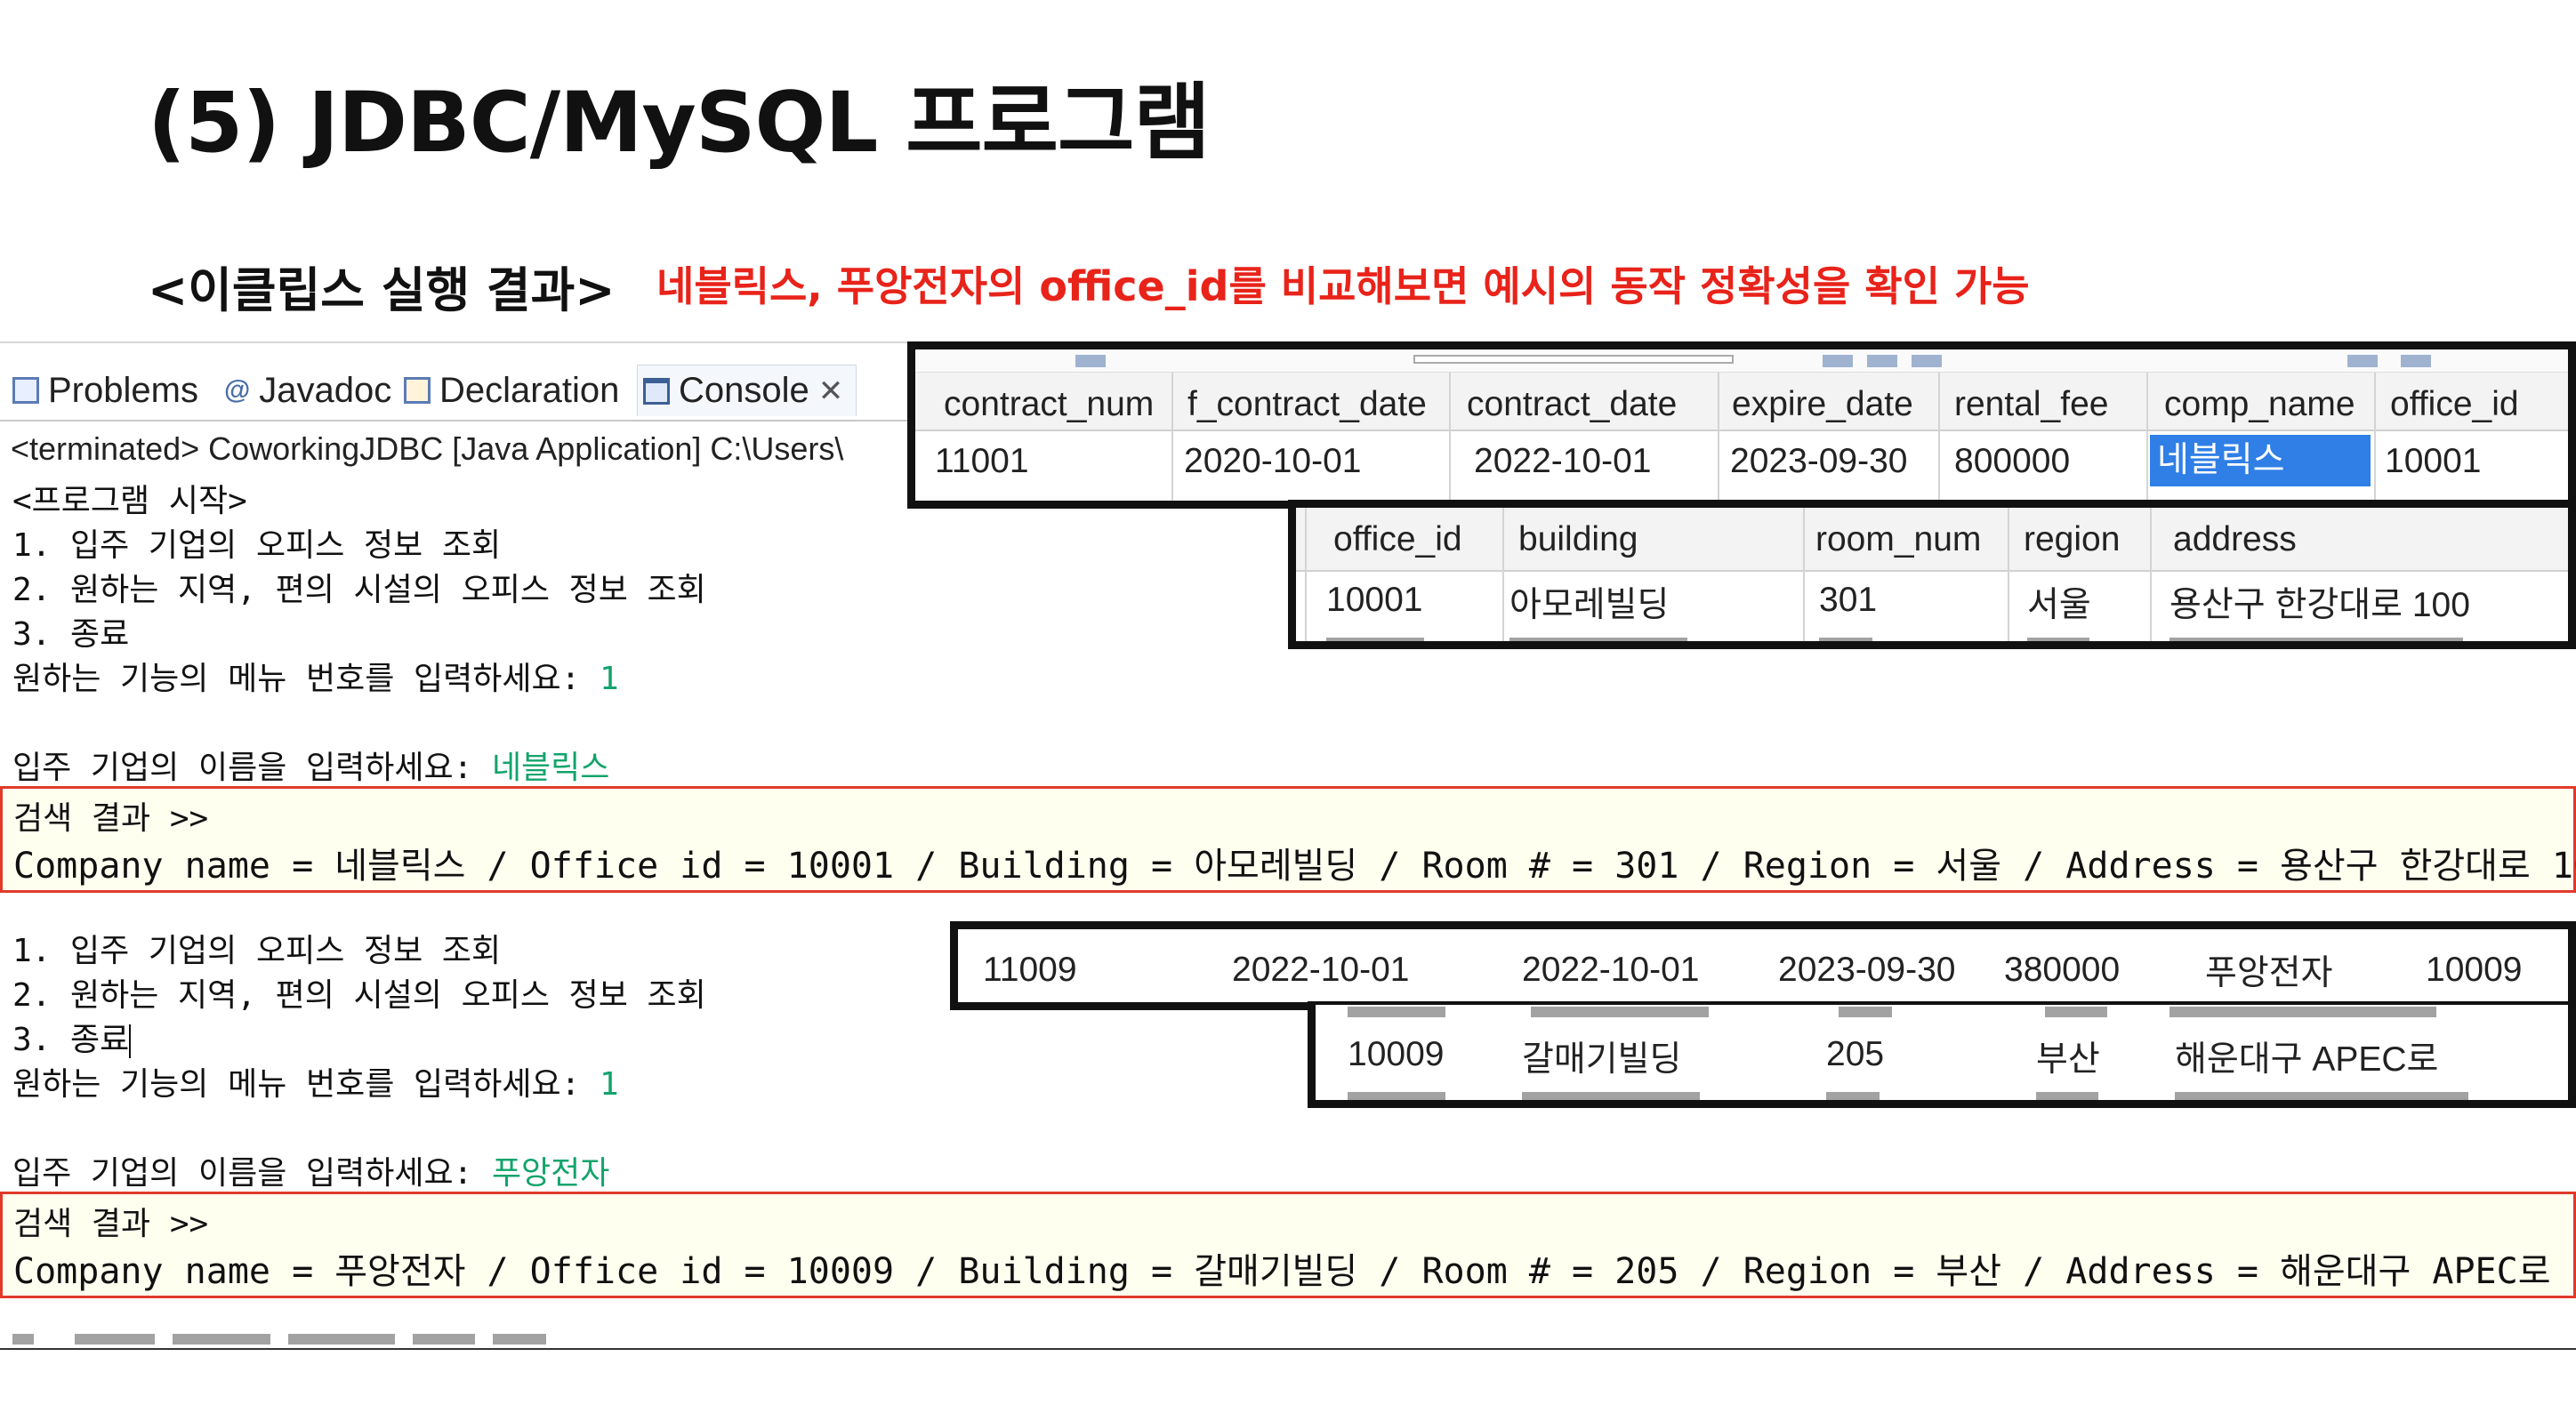  I want to click on tab-label: Problems, so click(123, 390).